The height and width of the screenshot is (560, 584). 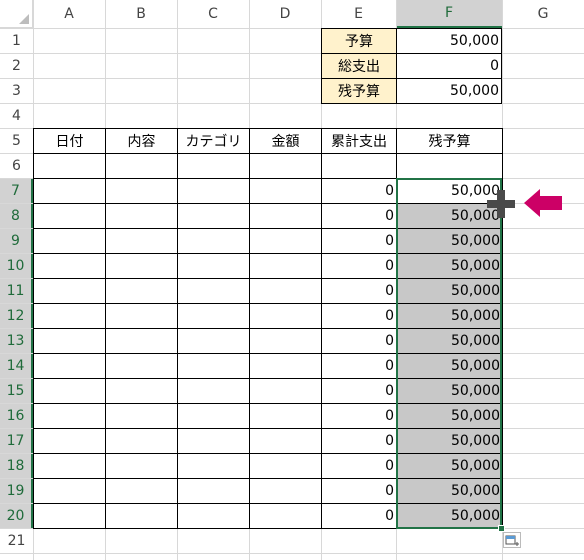 What do you see at coordinates (358, 14) in the screenshot?
I see `column-header-e: E` at bounding box center [358, 14].